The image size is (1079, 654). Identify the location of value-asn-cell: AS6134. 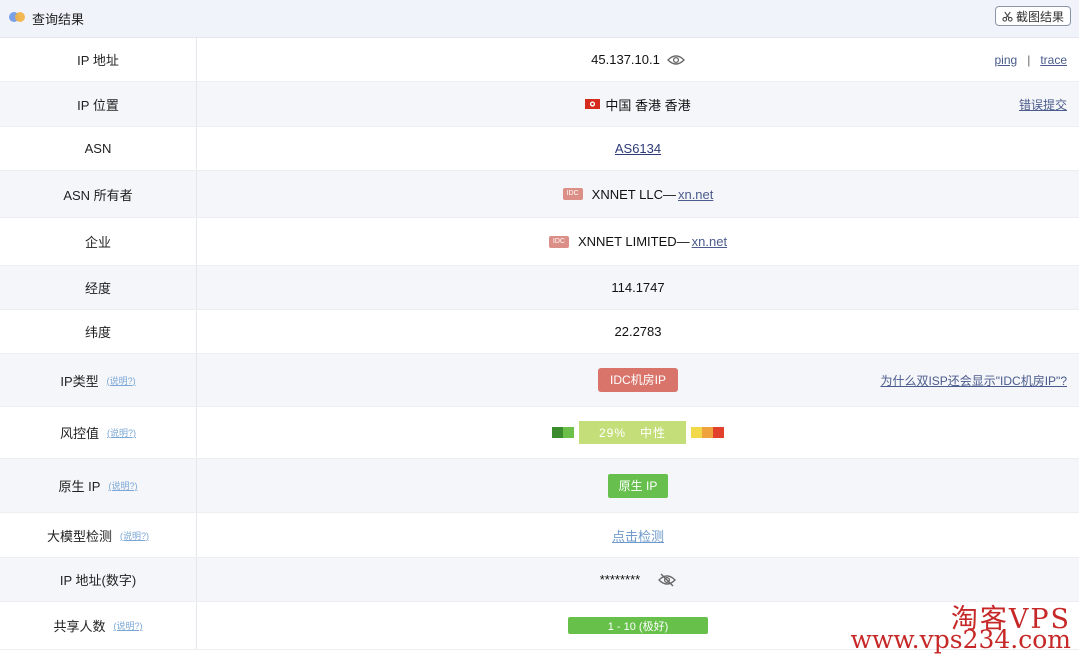
(638, 148).